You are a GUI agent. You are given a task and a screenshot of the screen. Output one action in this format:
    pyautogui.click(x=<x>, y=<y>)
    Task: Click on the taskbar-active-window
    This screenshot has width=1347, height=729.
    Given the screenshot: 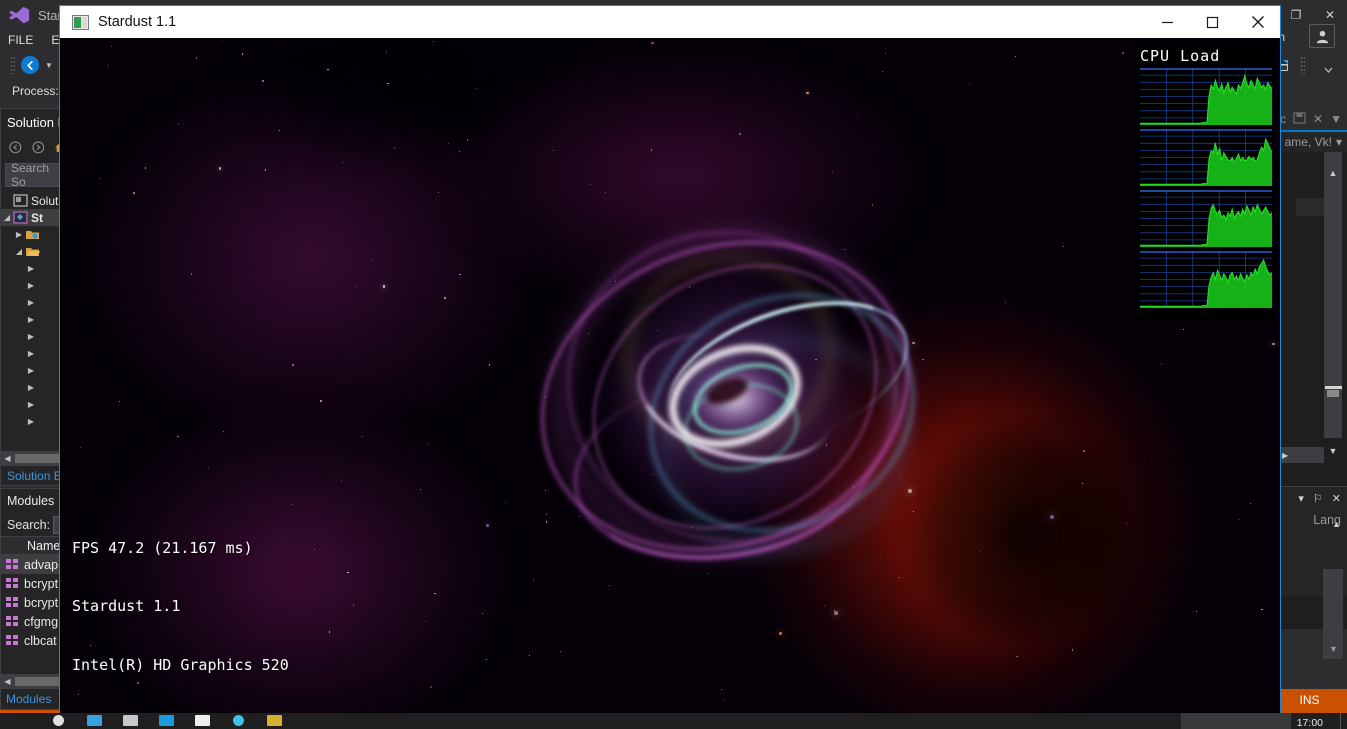 What is the action you would take?
    pyautogui.click(x=1236, y=721)
    